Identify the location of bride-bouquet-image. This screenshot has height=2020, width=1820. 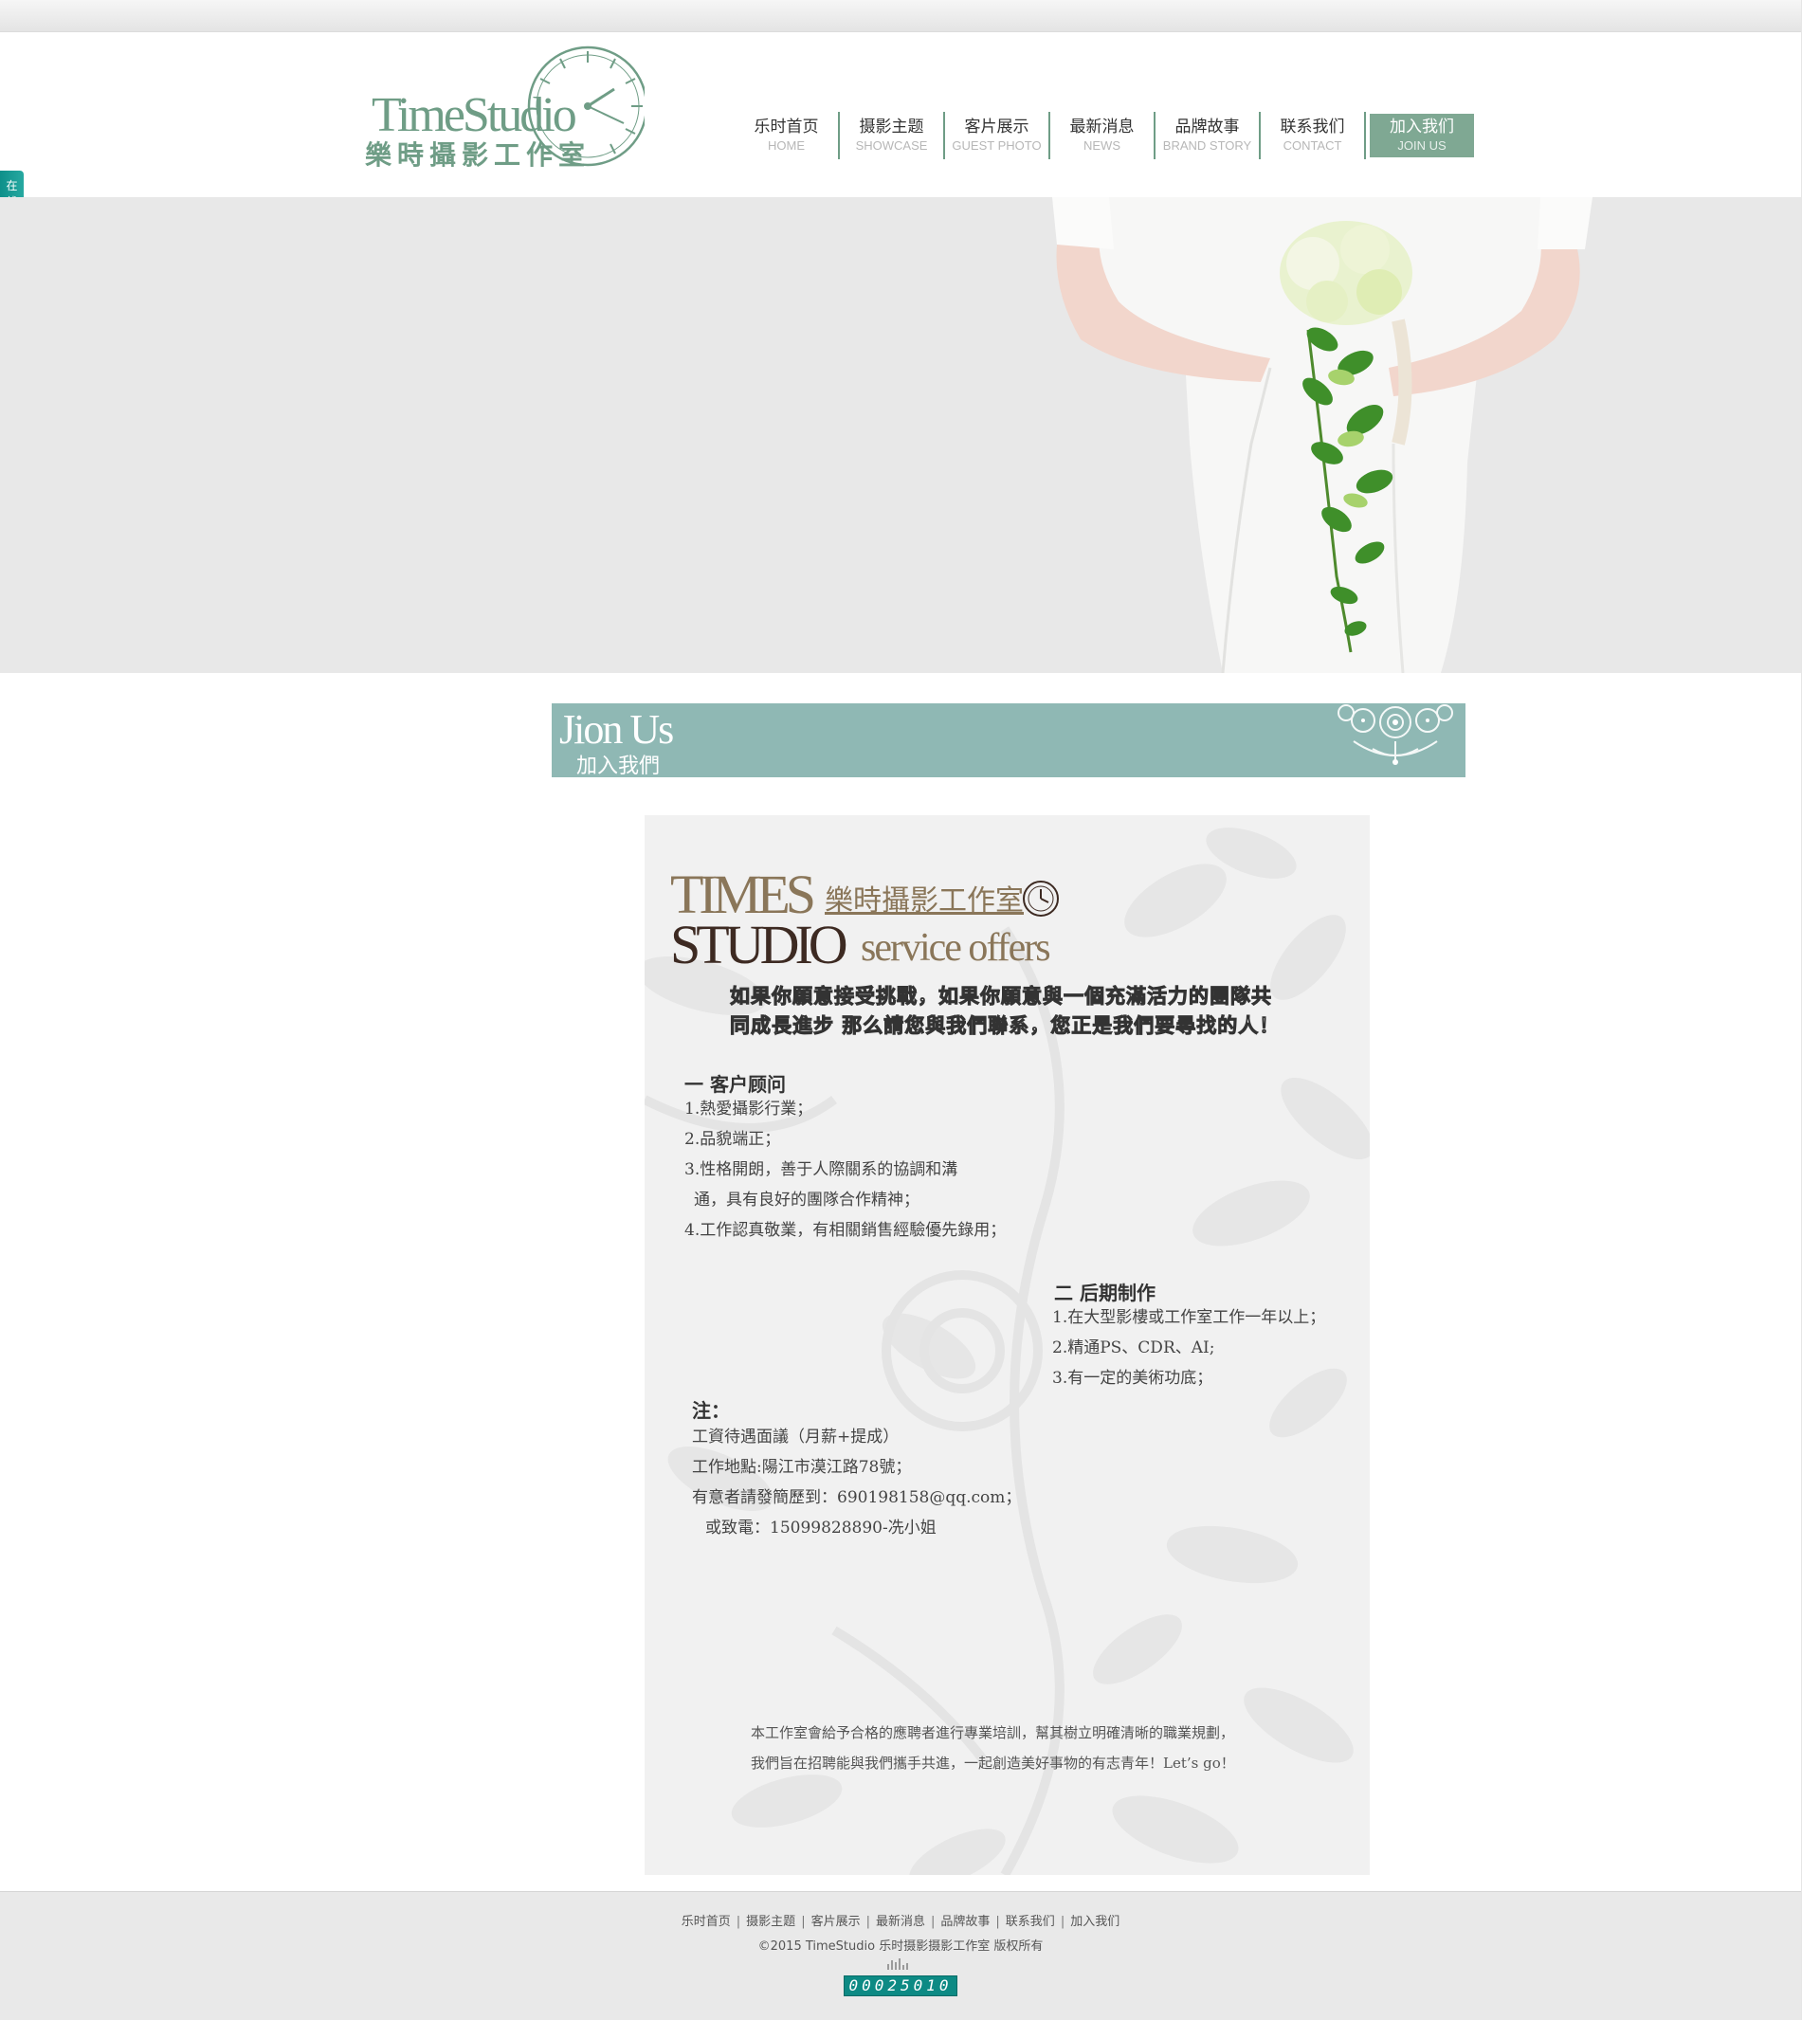
(1322, 435).